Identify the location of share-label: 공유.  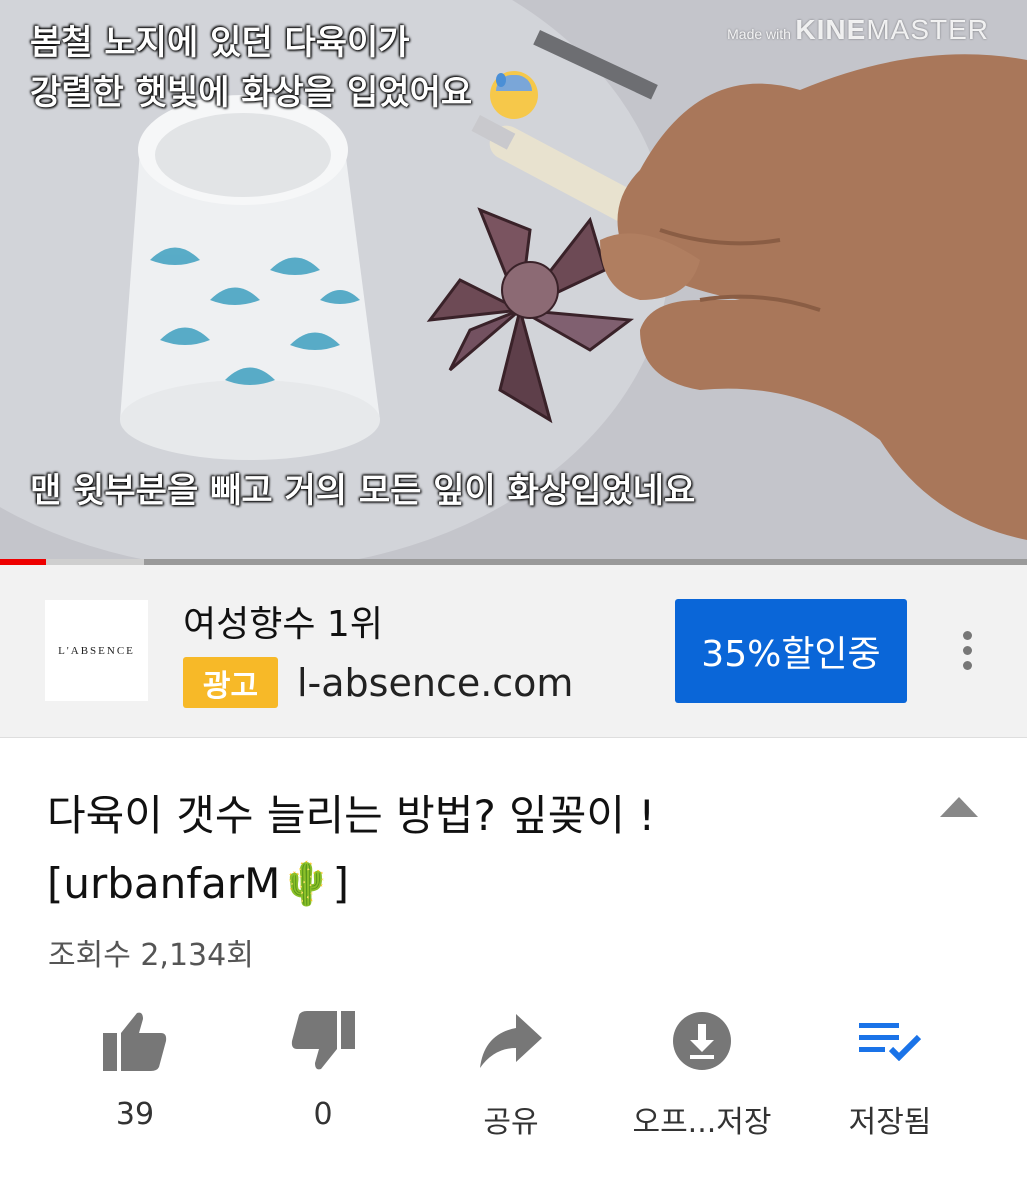
(511, 1122).